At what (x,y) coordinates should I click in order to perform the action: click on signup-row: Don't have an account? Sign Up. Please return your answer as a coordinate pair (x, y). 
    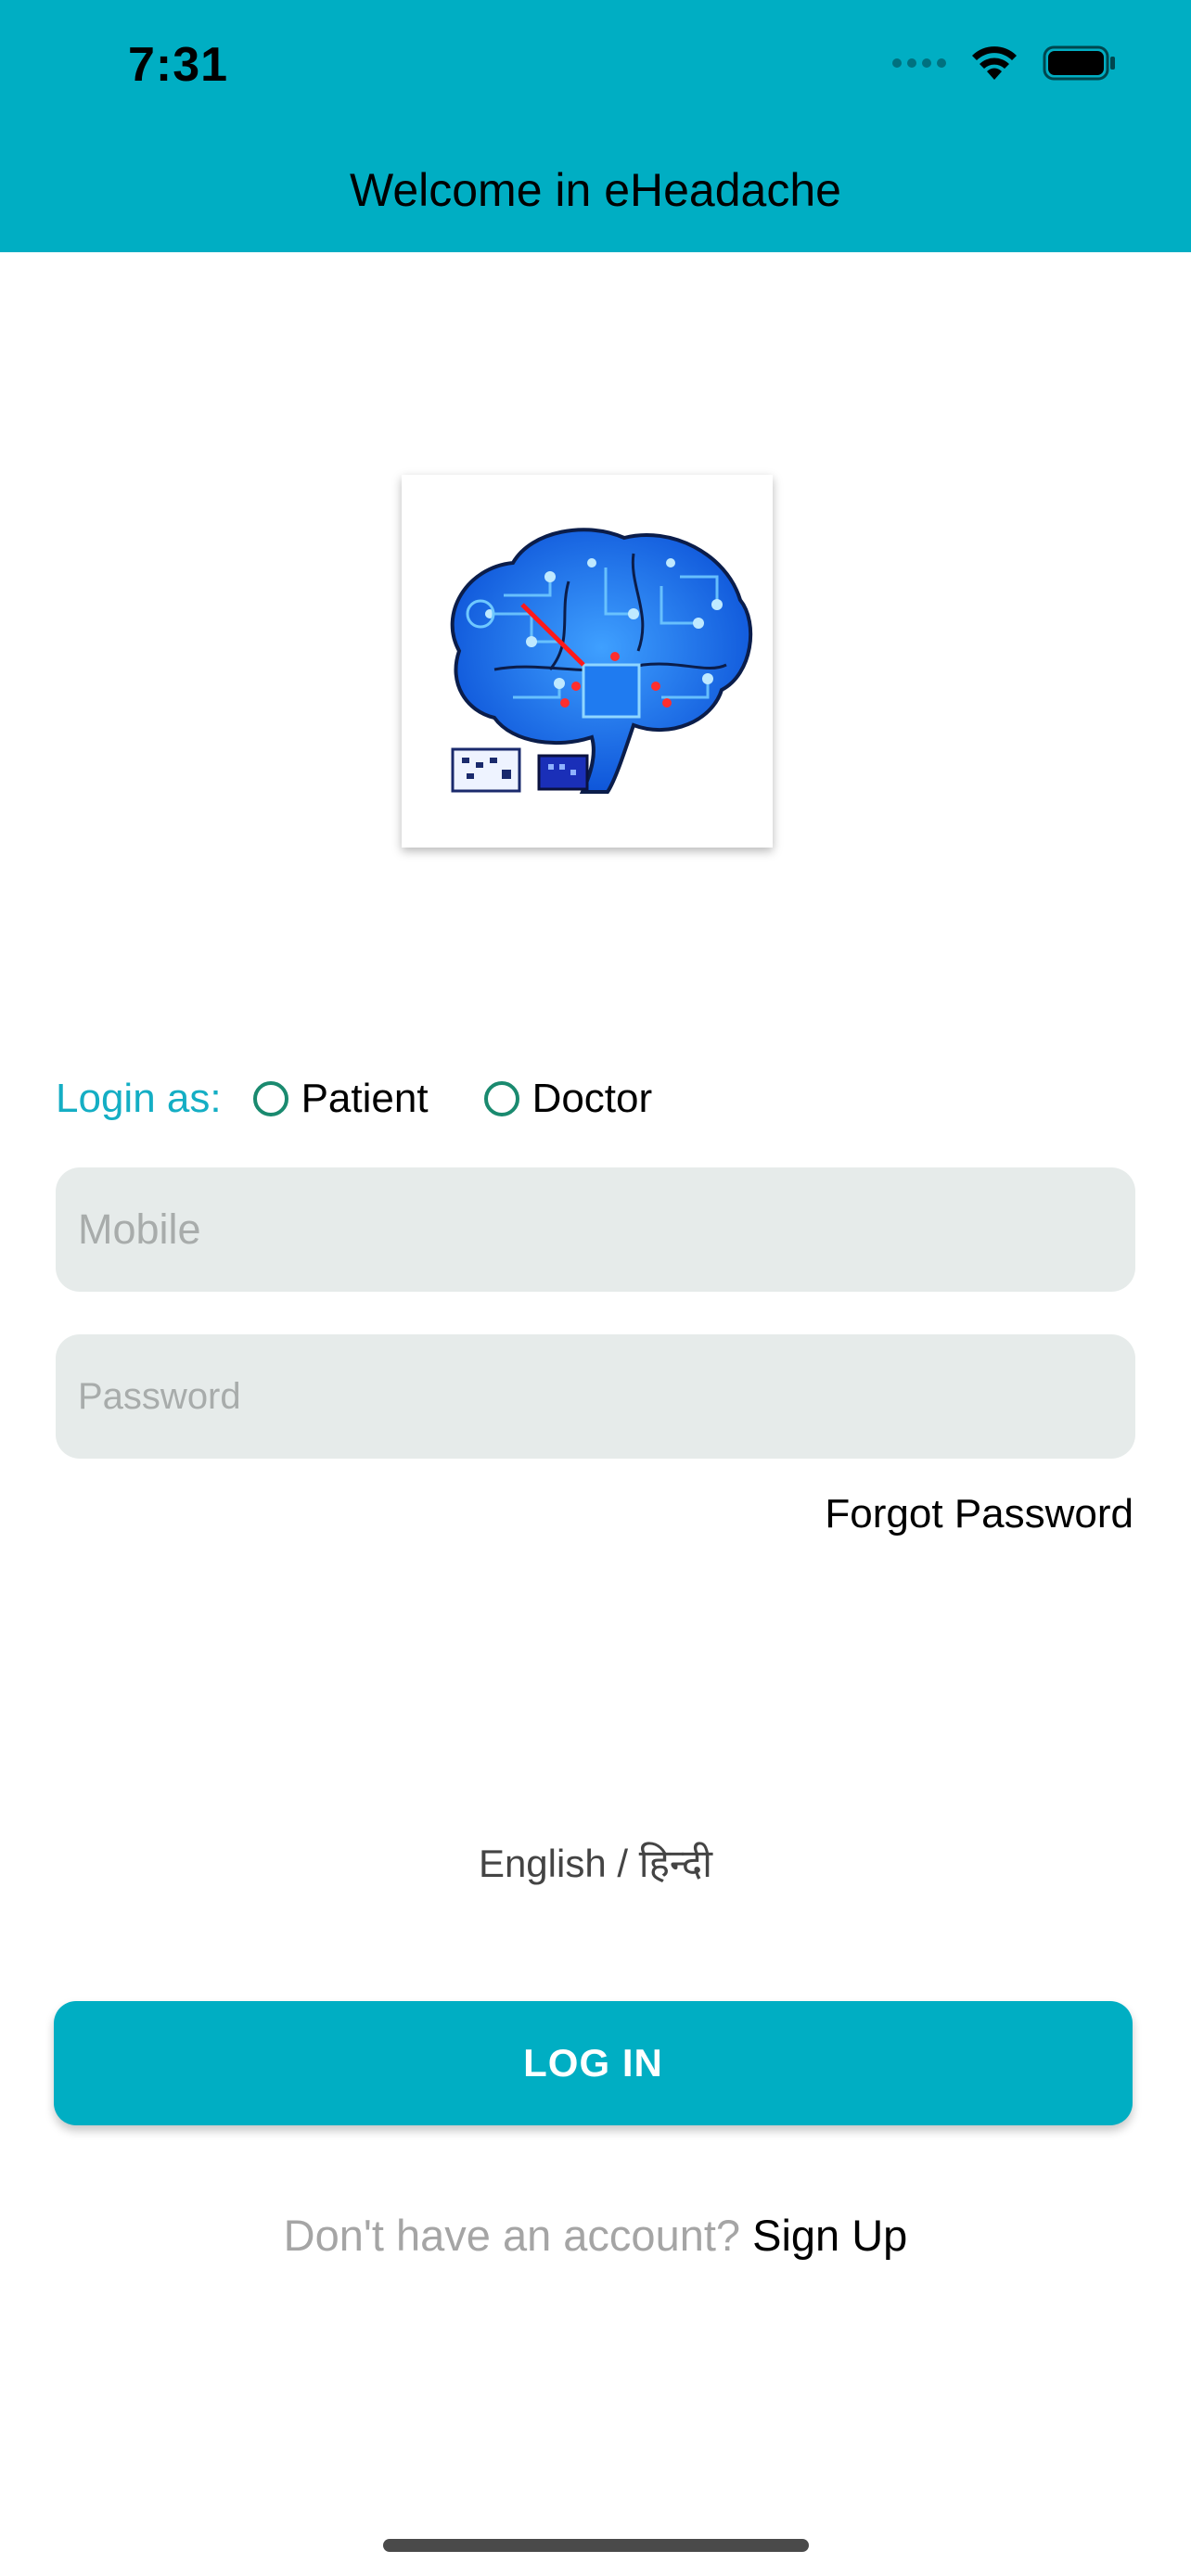
    Looking at the image, I should click on (595, 2235).